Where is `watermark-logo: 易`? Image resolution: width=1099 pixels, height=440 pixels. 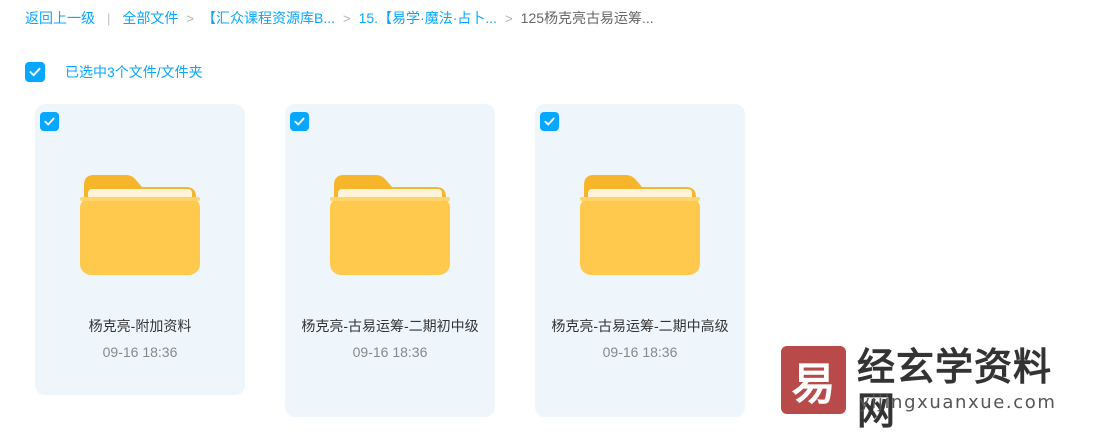 watermark-logo: 易 is located at coordinates (813, 380).